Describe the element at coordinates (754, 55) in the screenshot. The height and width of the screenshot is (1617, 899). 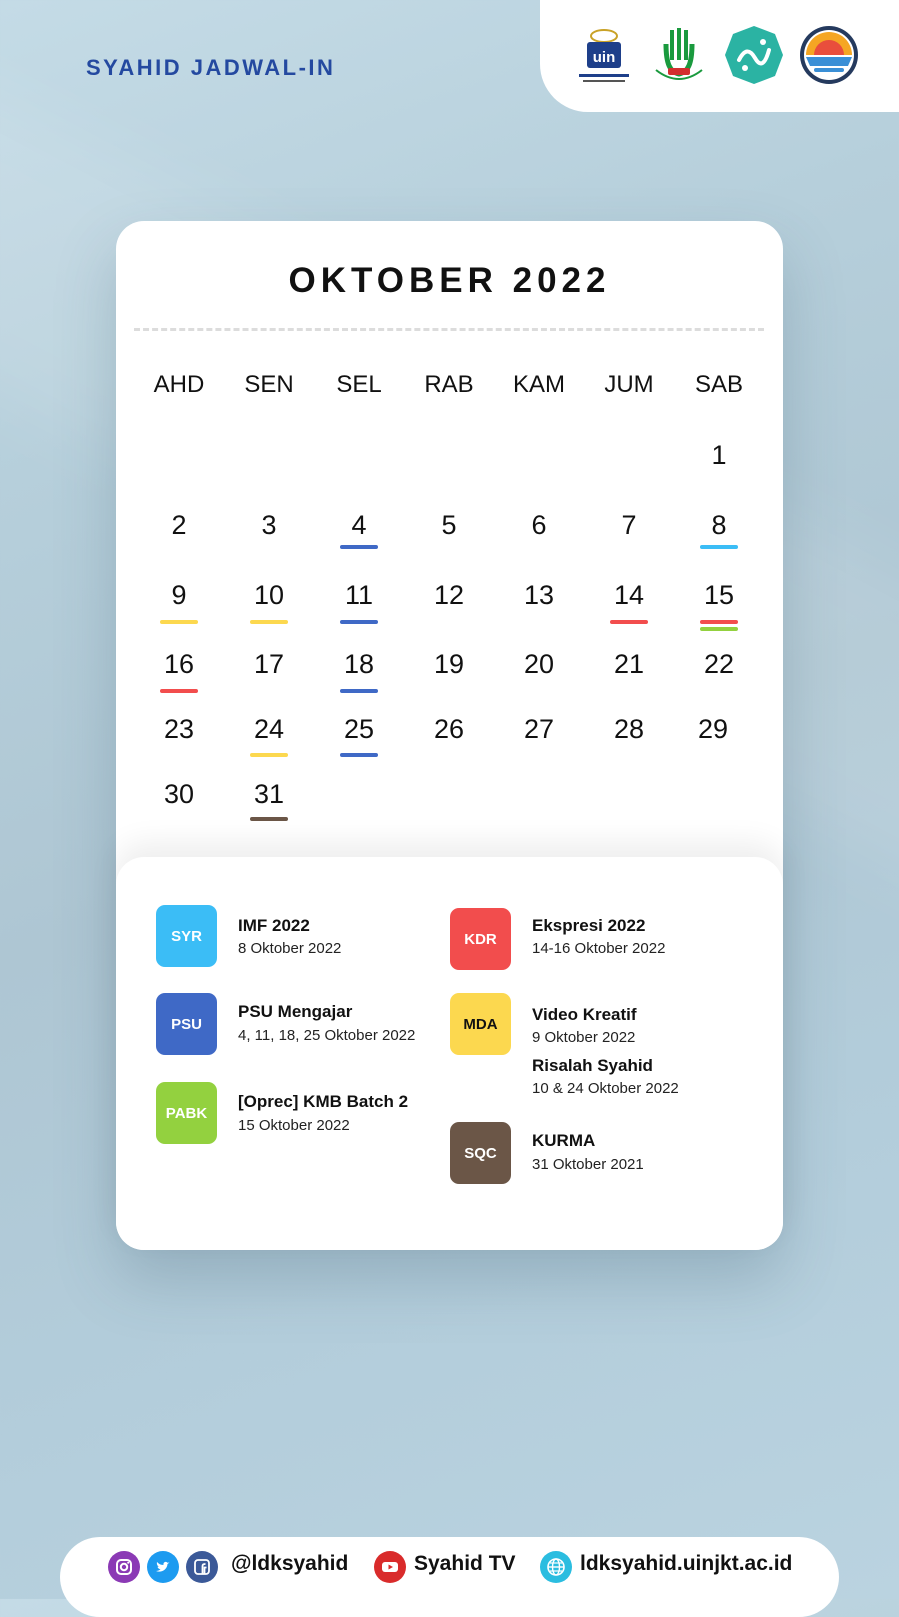
I see `arabic-calligraphy-logo` at that location.